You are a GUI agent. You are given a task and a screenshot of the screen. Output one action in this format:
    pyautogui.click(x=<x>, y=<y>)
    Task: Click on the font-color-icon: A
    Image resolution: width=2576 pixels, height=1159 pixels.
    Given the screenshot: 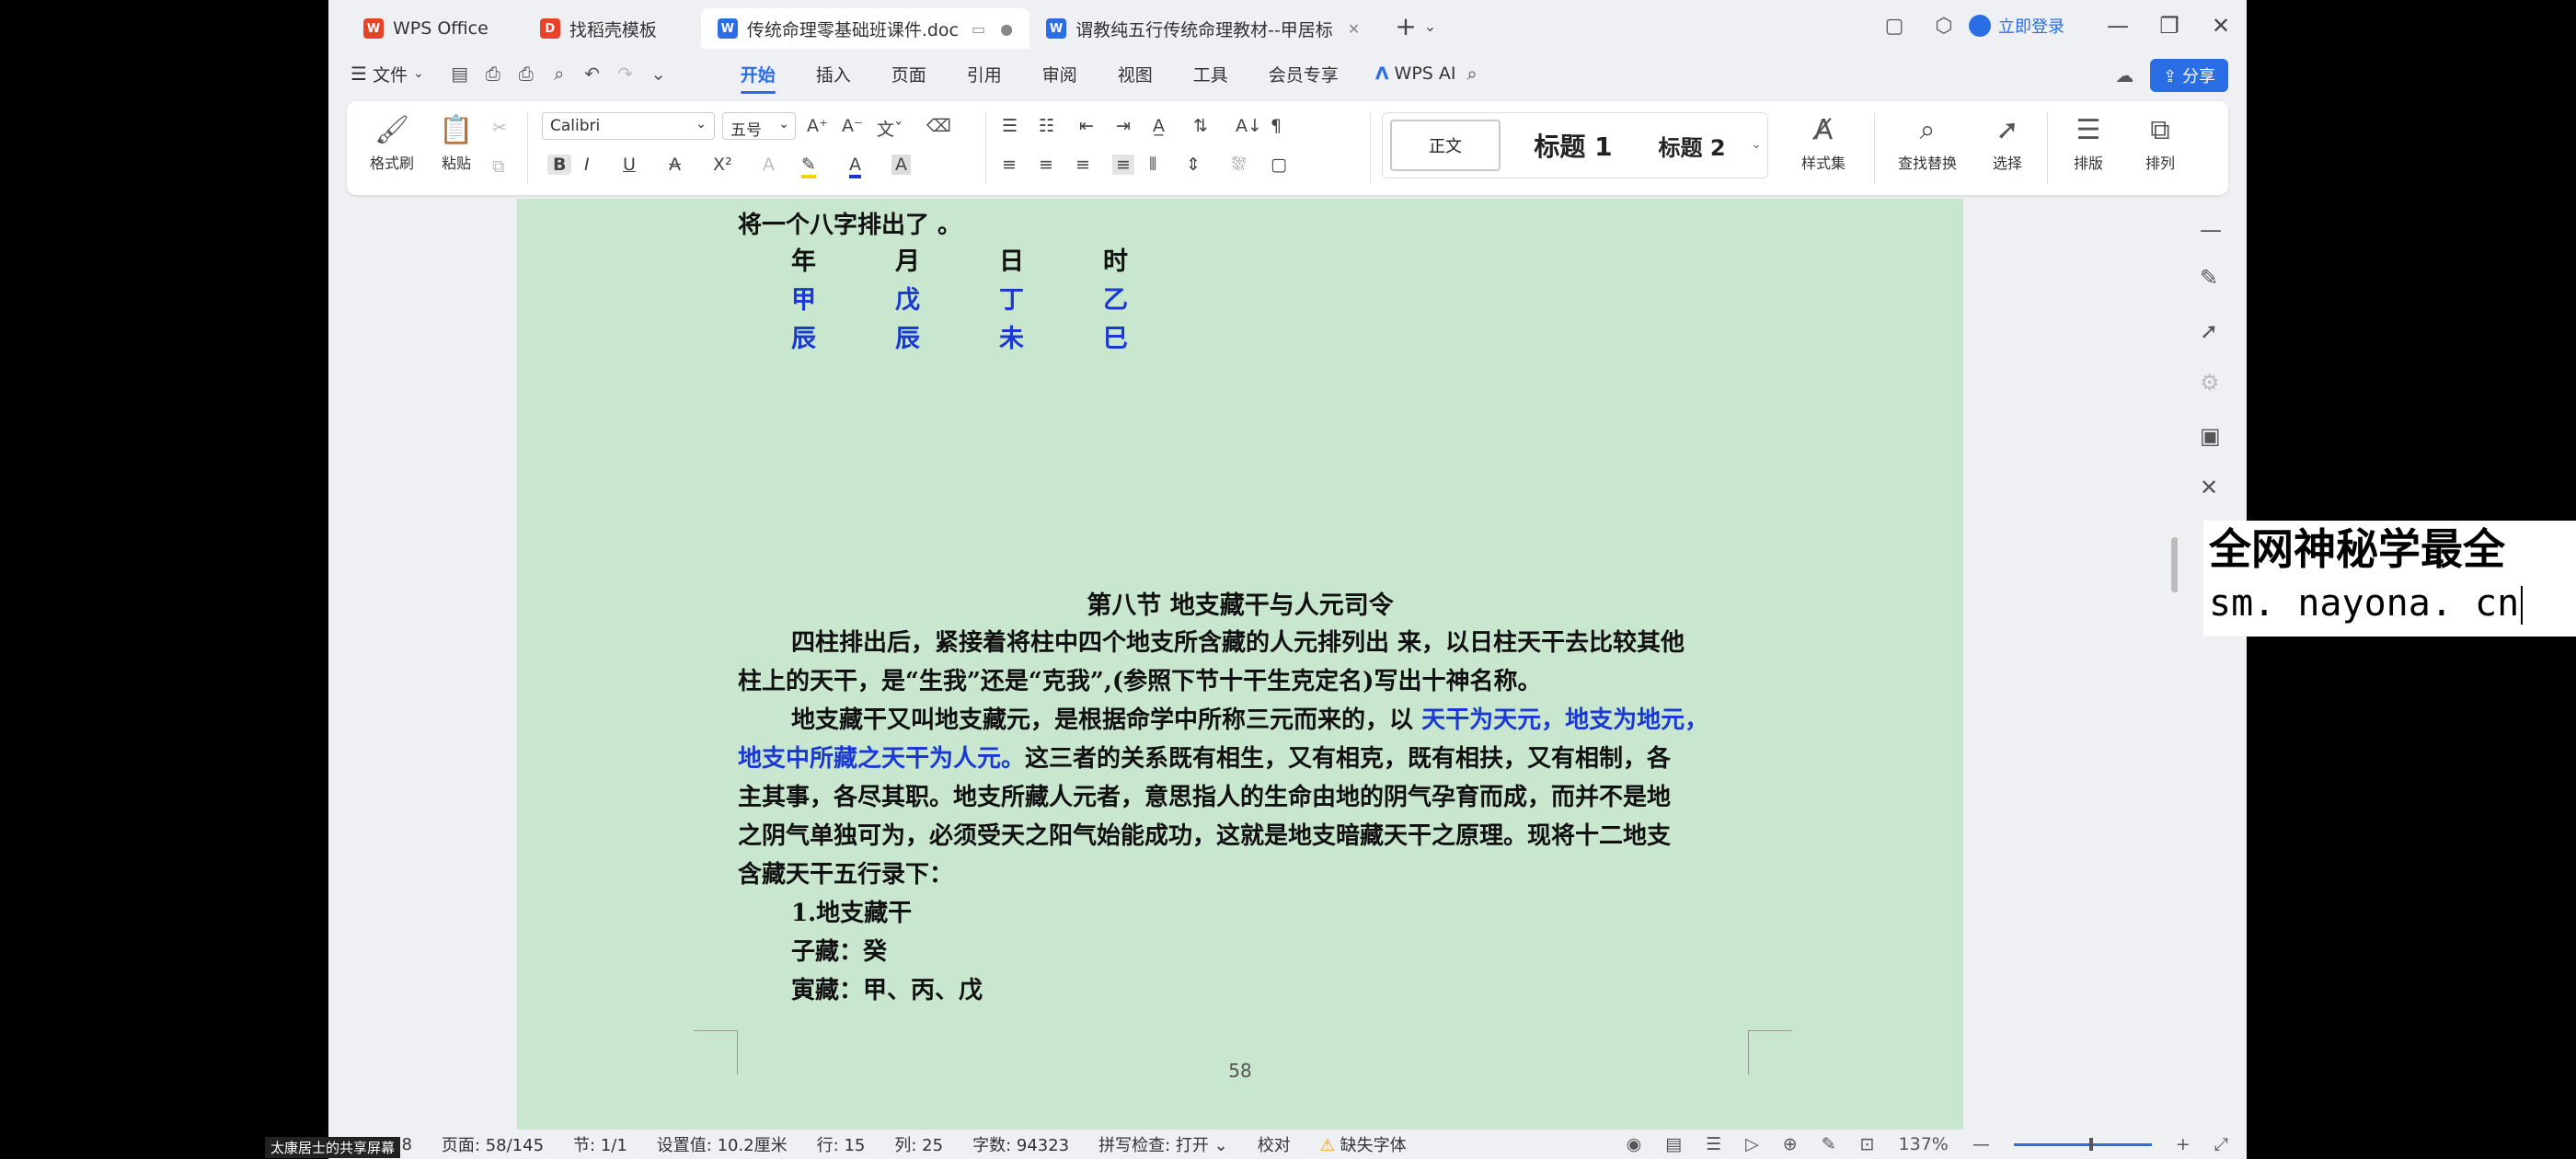 What is the action you would take?
    pyautogui.click(x=855, y=166)
    